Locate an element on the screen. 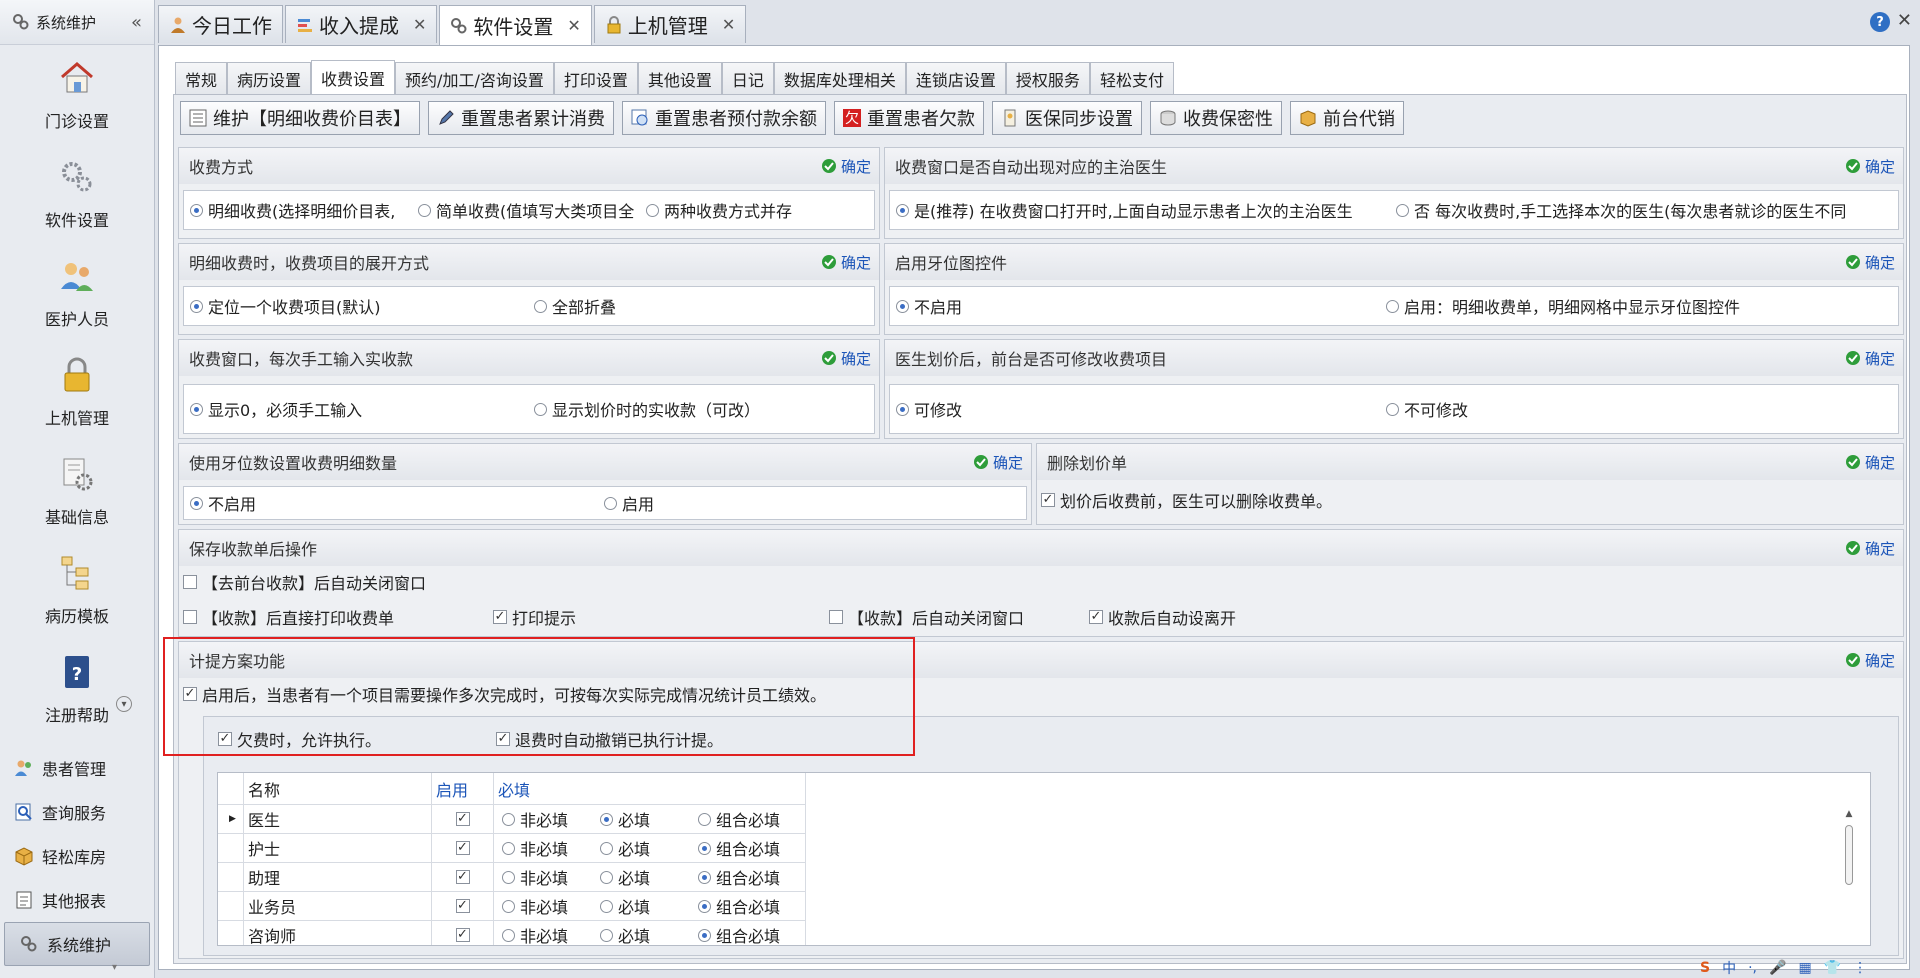 This screenshot has height=978, width=1920. reset-prepaid-balance-button: 重置患者预付款余额 is located at coordinates (724, 118).